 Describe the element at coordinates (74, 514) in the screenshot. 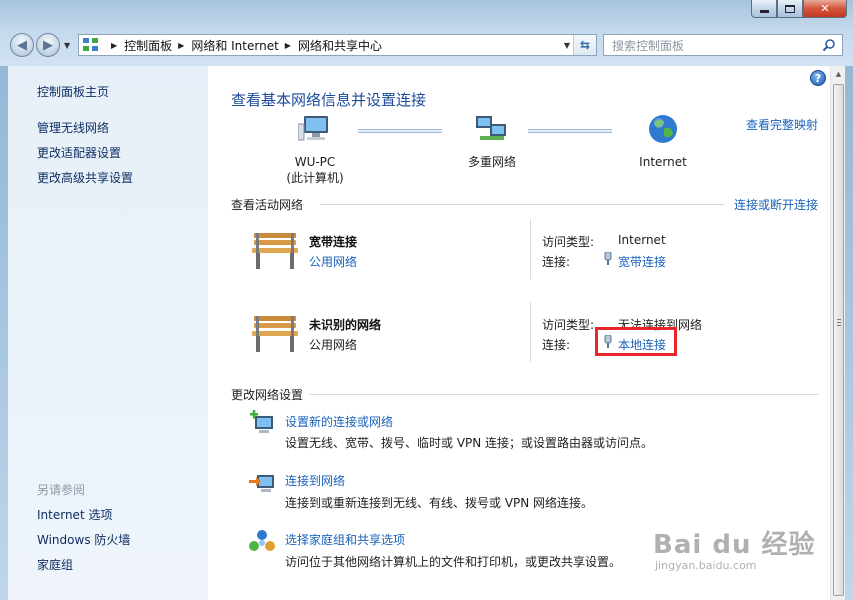

I see `sidebar-item-internet-options: Internet 选项` at that location.